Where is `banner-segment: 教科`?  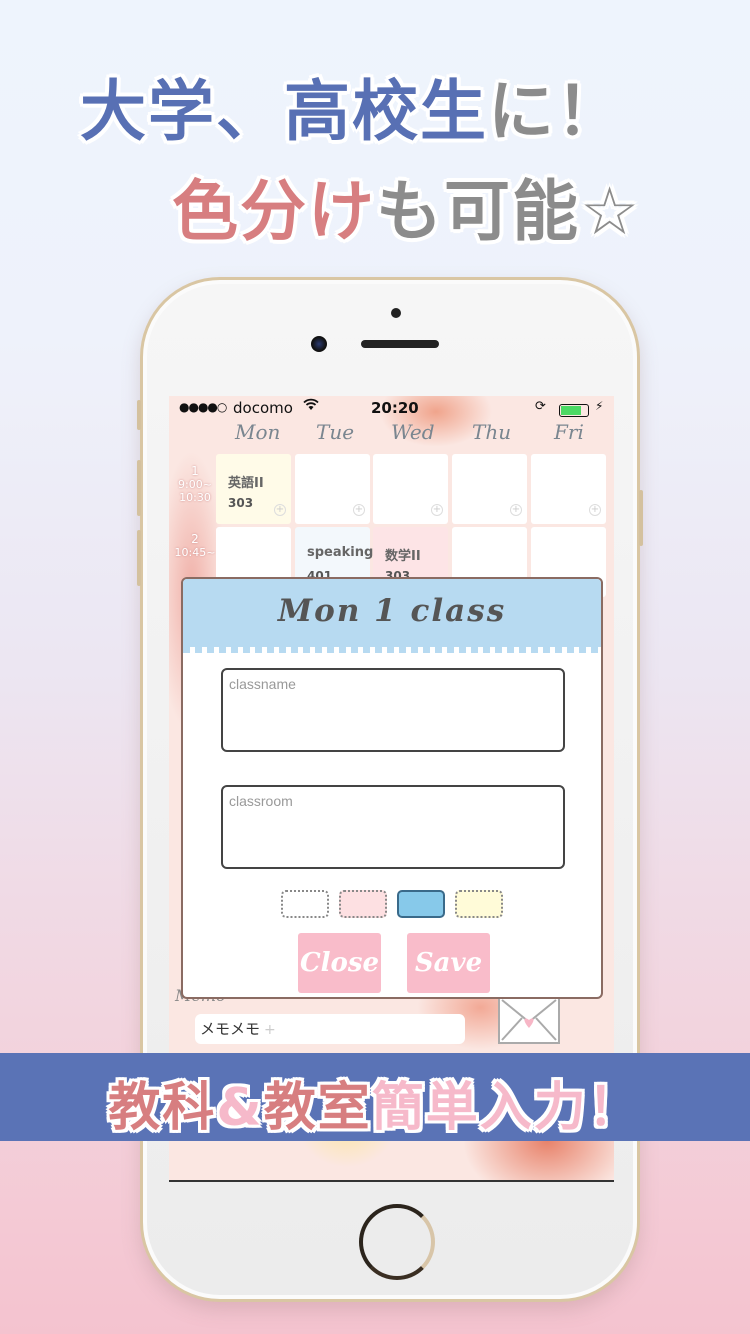 banner-segment: 教科 is located at coordinates (162, 1108).